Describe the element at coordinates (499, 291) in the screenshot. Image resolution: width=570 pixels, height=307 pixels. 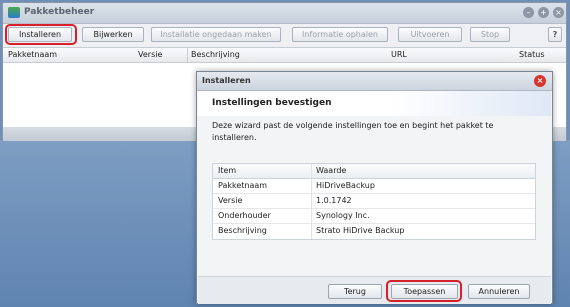
I see `cancel-button: Annuleren` at that location.